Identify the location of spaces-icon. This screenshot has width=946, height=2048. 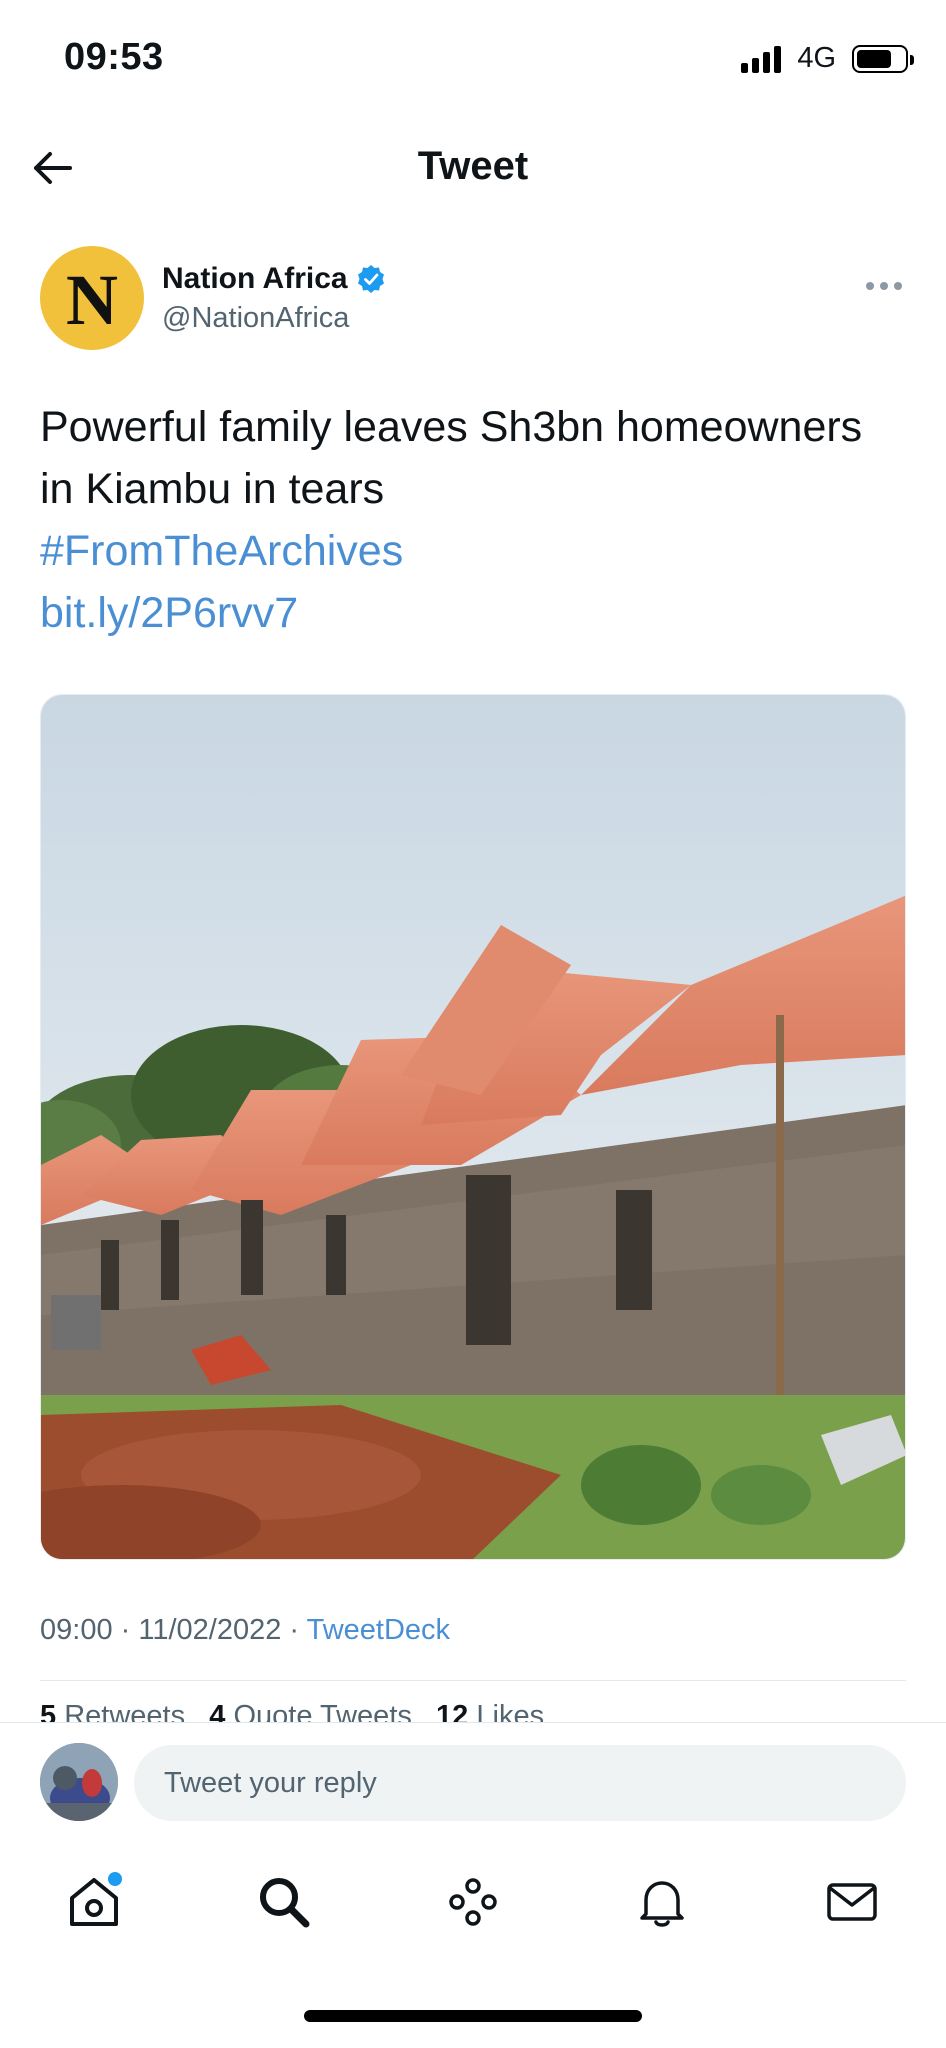
(473, 1902).